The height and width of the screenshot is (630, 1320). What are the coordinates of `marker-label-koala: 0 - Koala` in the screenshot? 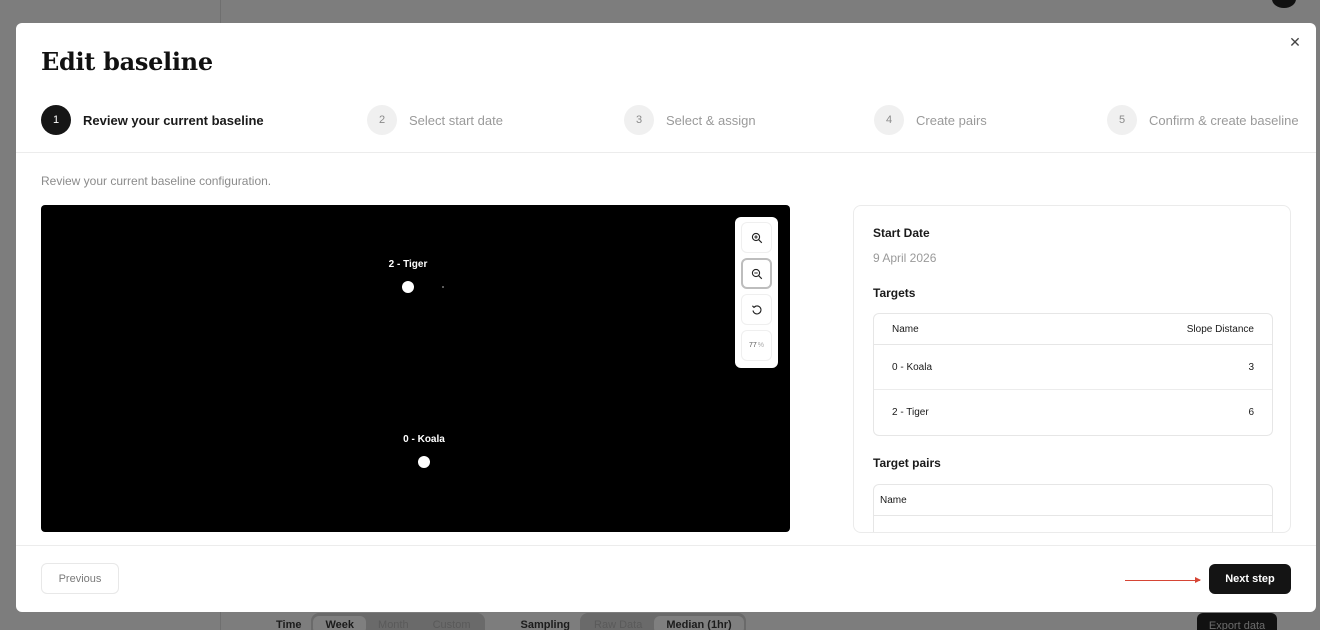 It's located at (424, 439).